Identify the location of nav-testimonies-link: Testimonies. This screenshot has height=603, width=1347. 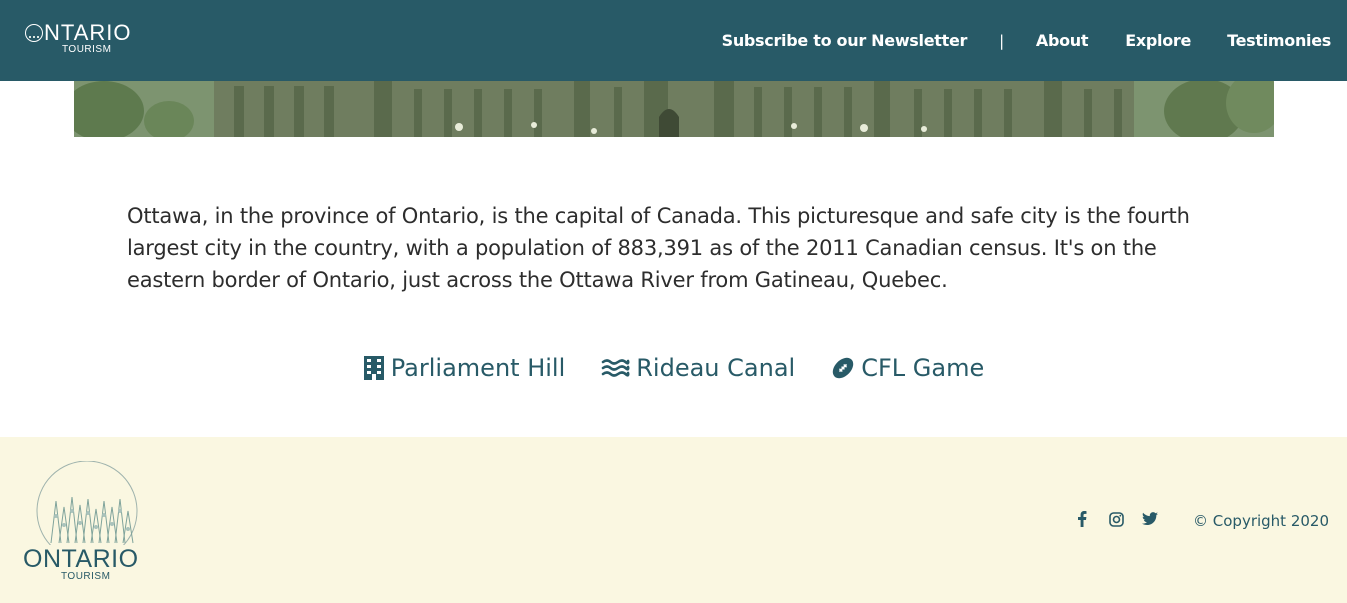
(1279, 40).